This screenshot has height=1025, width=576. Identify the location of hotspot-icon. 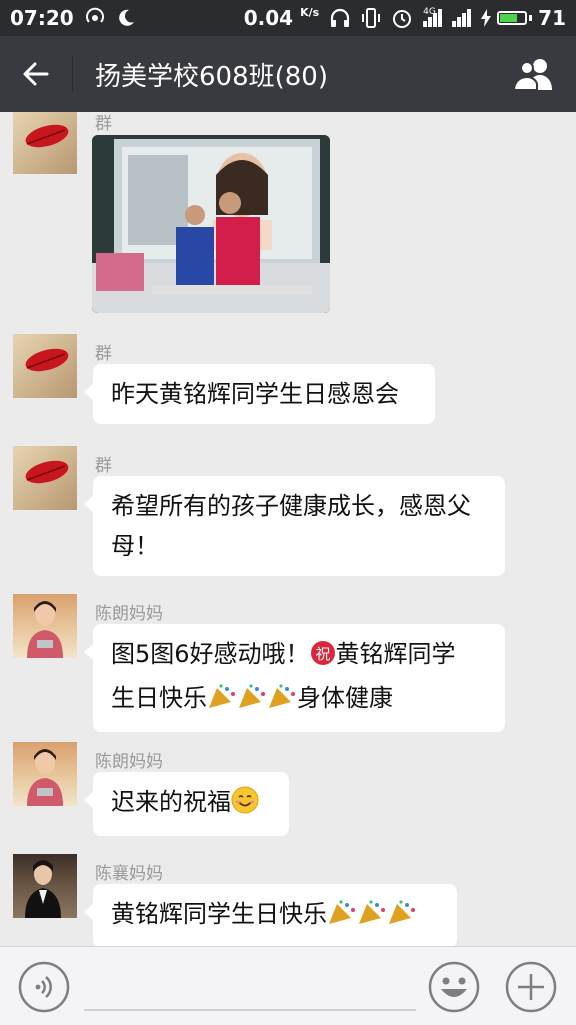
(94, 15).